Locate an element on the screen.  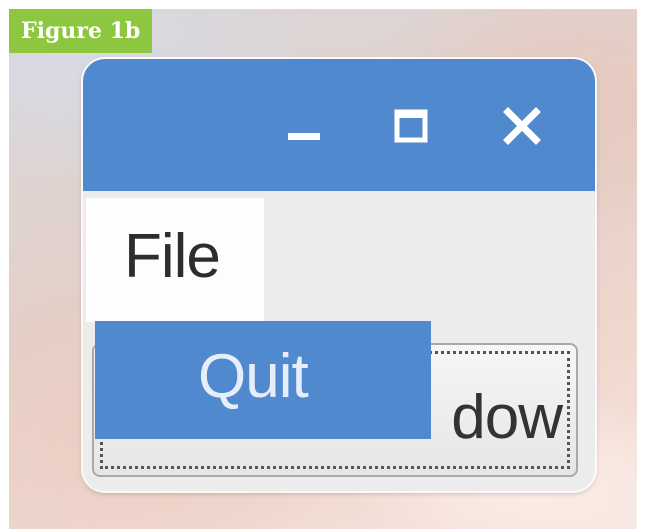
close-icon is located at coordinates (522, 126).